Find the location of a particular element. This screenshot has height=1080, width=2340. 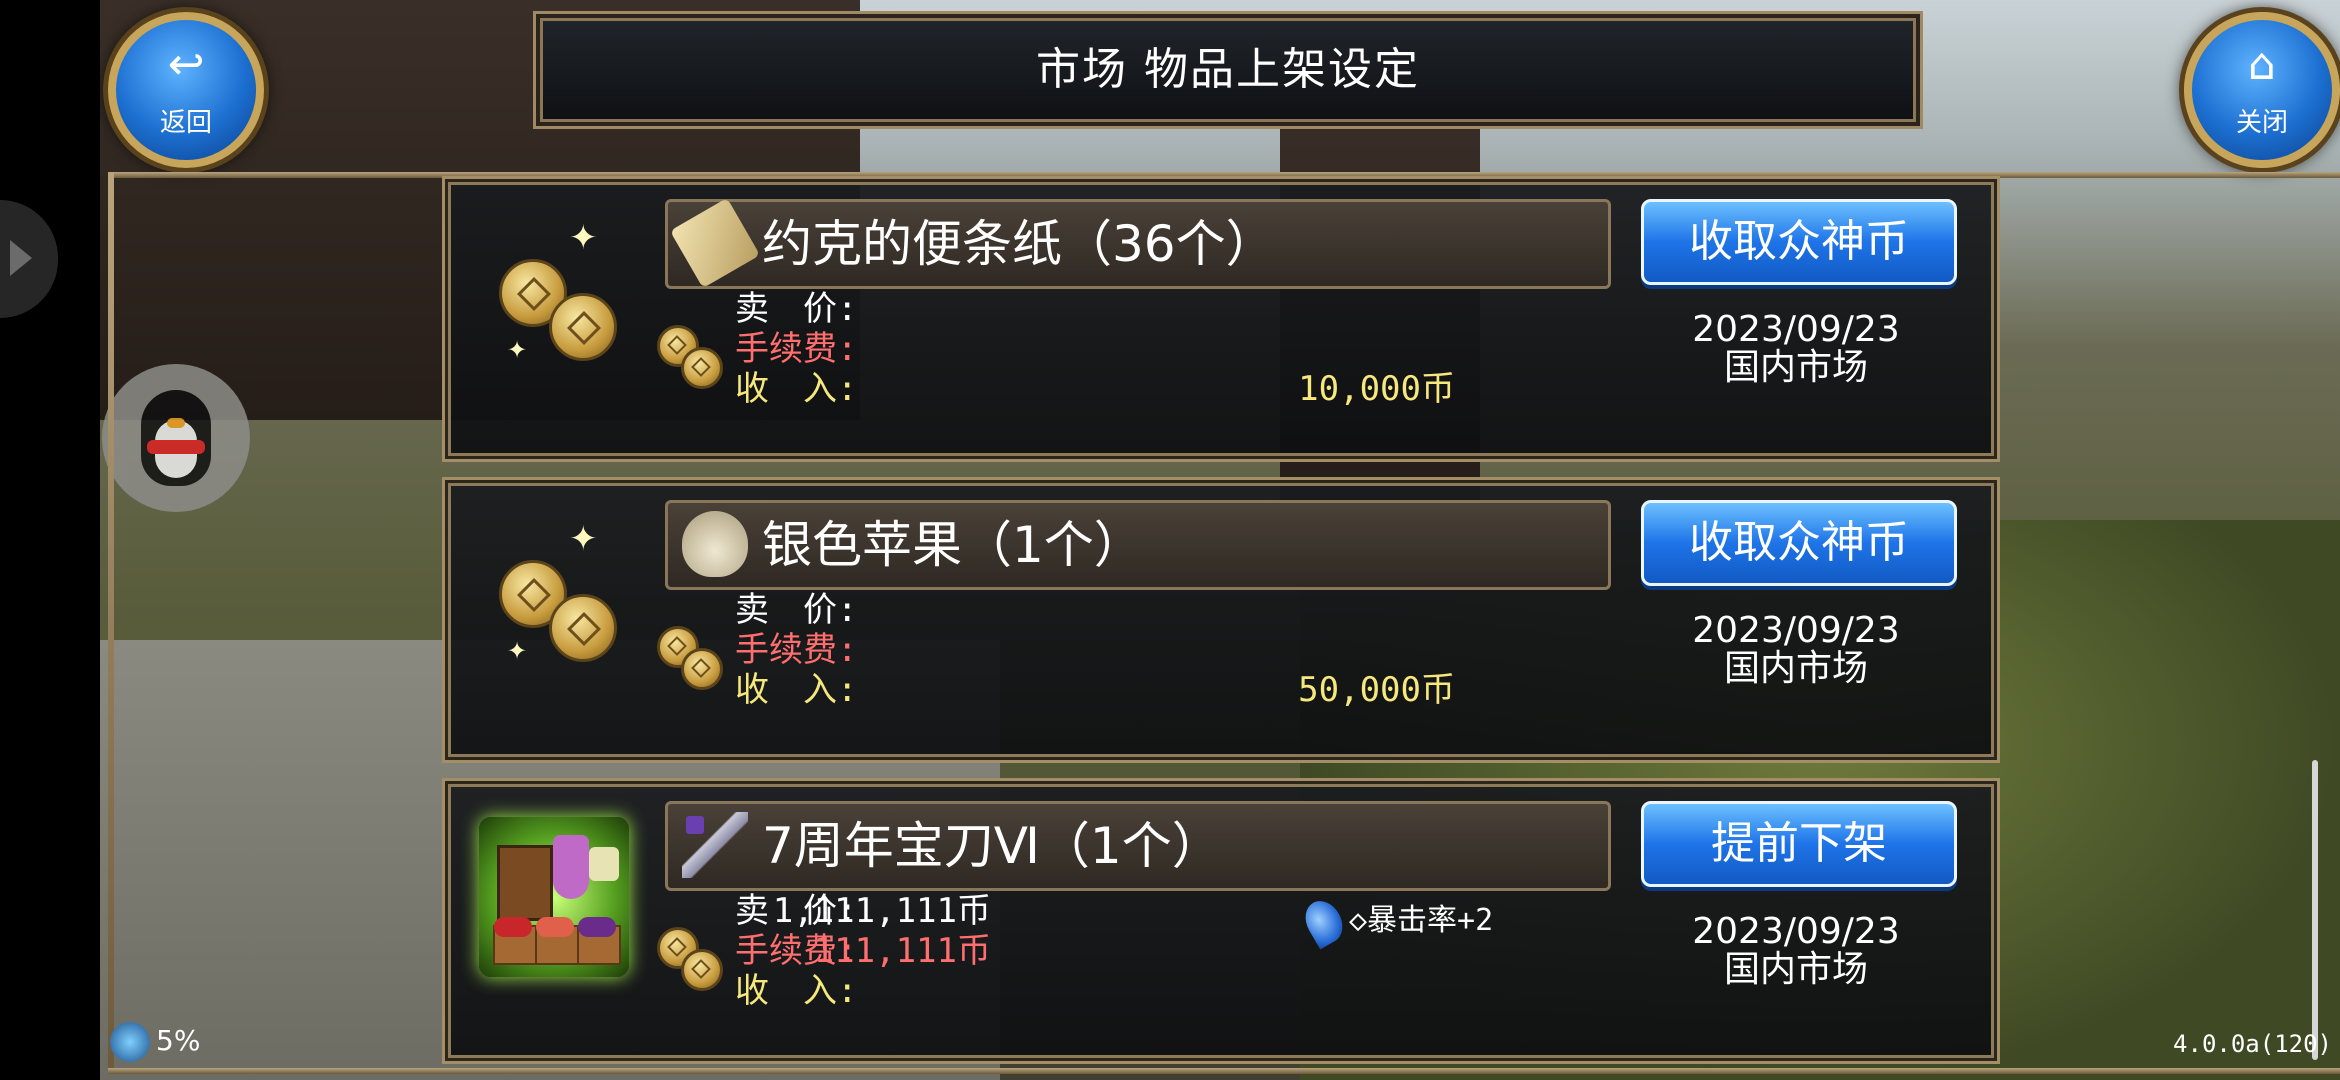

income-value: 50,000币 is located at coordinates (1376, 690).